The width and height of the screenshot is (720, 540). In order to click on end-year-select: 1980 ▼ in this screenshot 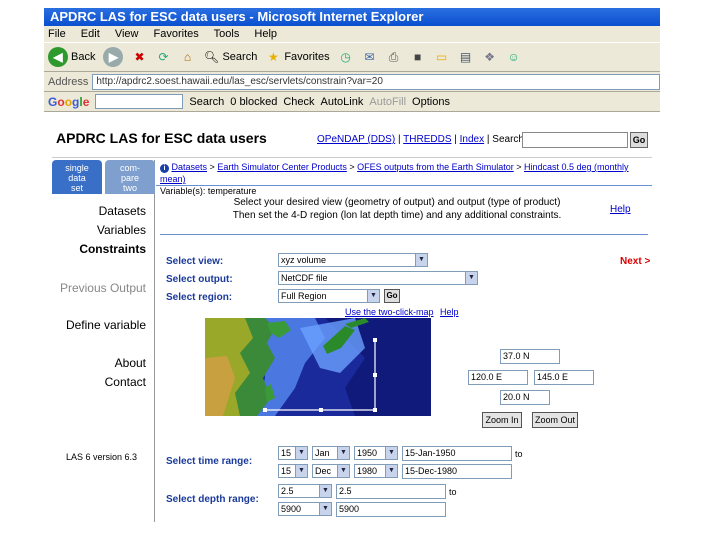, I will do `click(376, 471)`.